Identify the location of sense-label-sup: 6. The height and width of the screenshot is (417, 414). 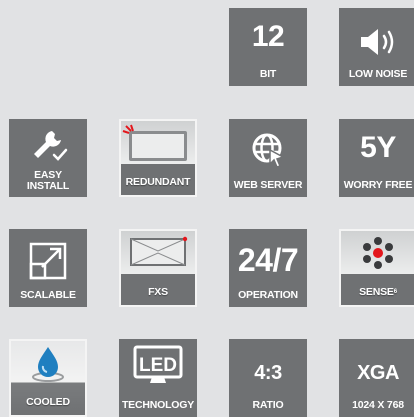
(395, 292).